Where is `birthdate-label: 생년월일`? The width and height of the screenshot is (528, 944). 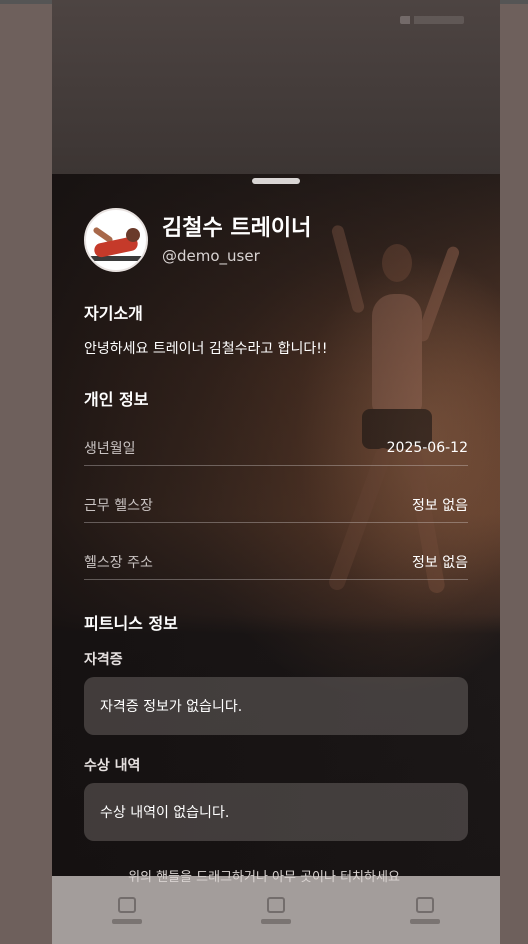 birthdate-label: 생년월일 is located at coordinates (110, 448).